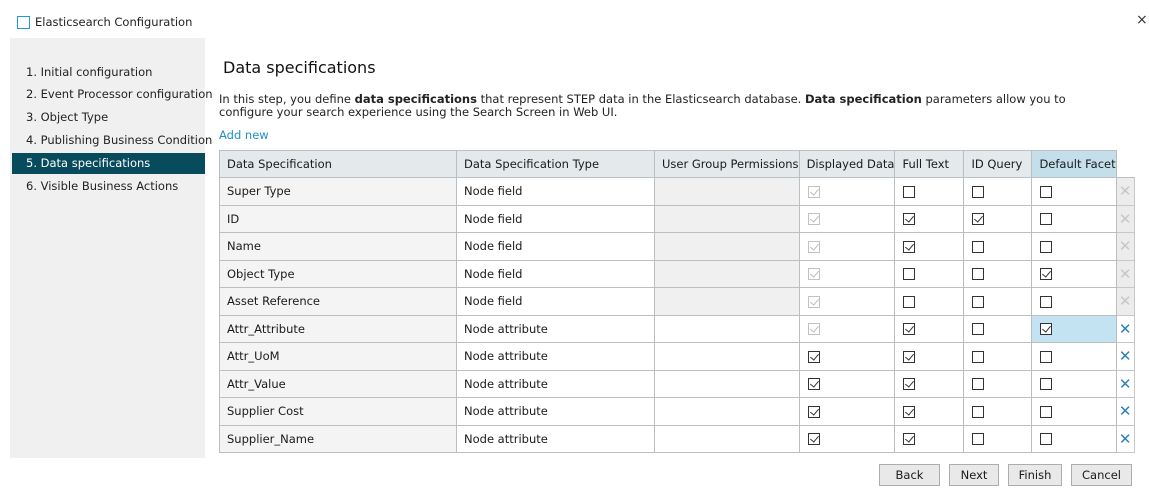  Describe the element at coordinates (338, 191) in the screenshot. I see `data-specification-cell: Super Type` at that location.